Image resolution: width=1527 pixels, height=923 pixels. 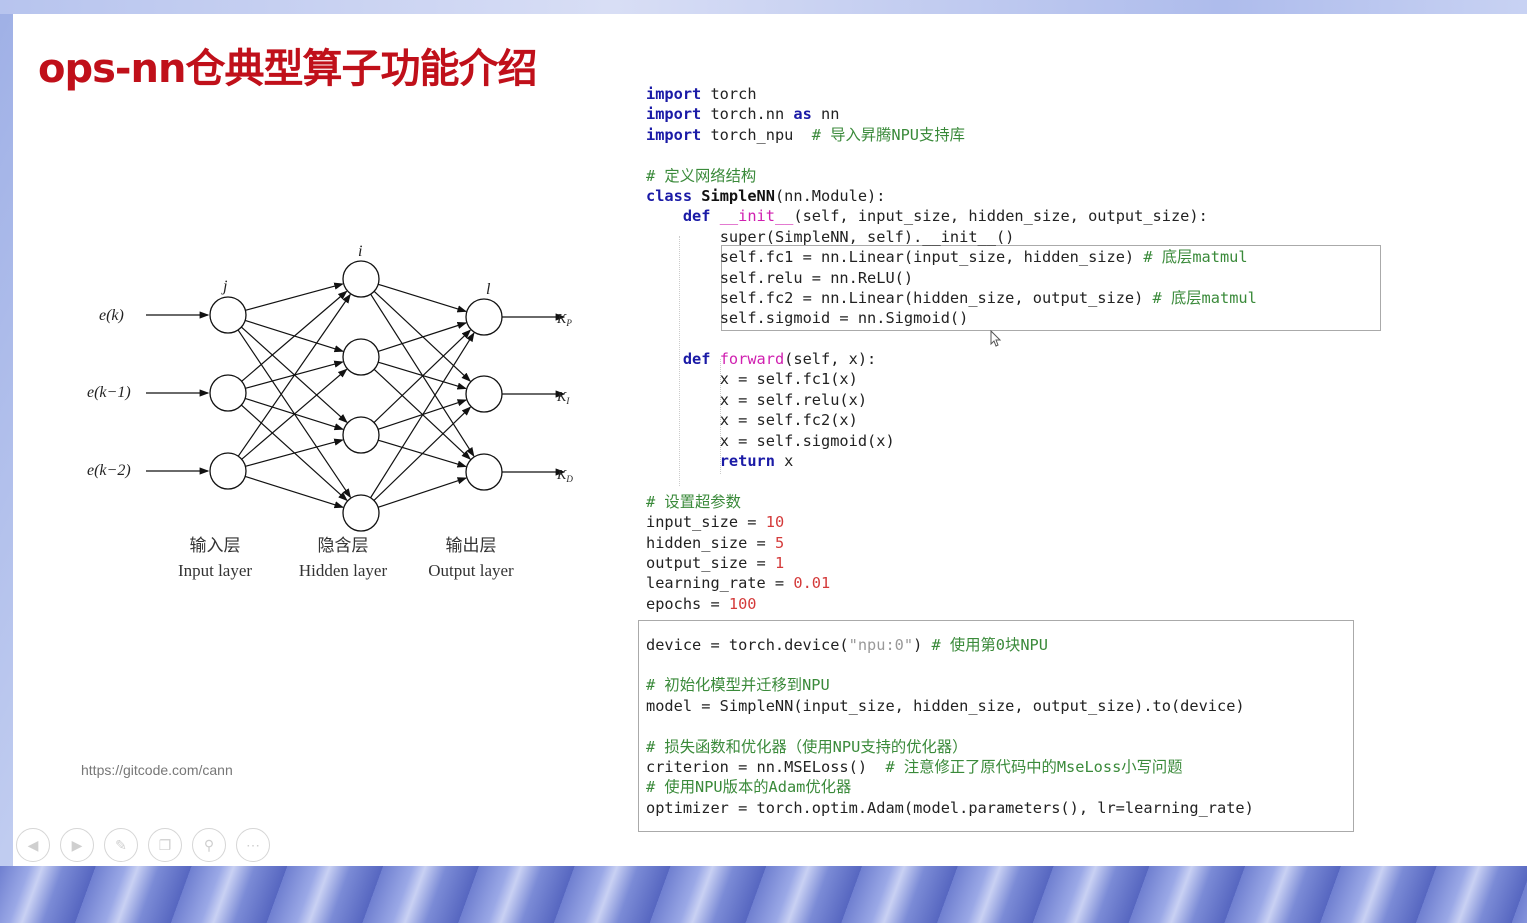 What do you see at coordinates (784, 461) in the screenshot?
I see `code-text: x` at bounding box center [784, 461].